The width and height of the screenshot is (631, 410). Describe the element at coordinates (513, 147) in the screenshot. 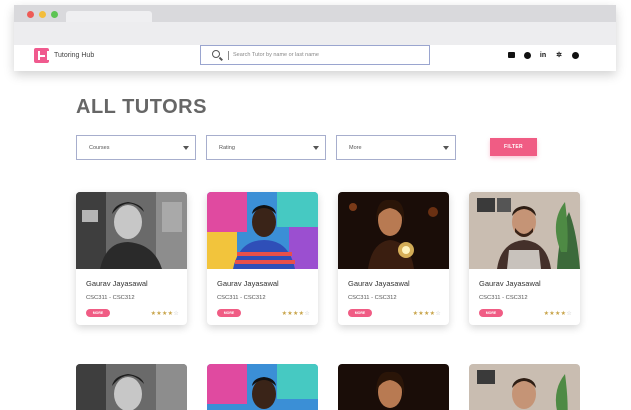

I see `filter-button: FILTER` at that location.